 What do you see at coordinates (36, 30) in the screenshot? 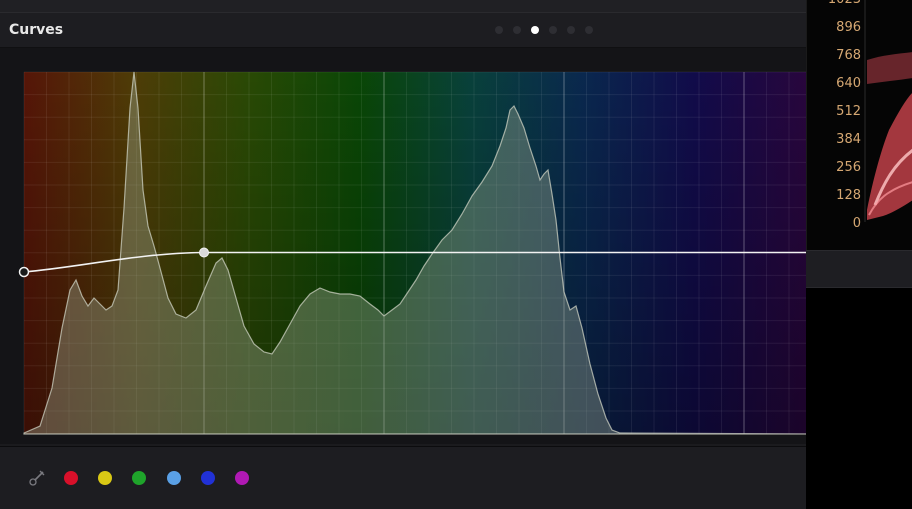
I see `panel-title: Curves` at bounding box center [36, 30].